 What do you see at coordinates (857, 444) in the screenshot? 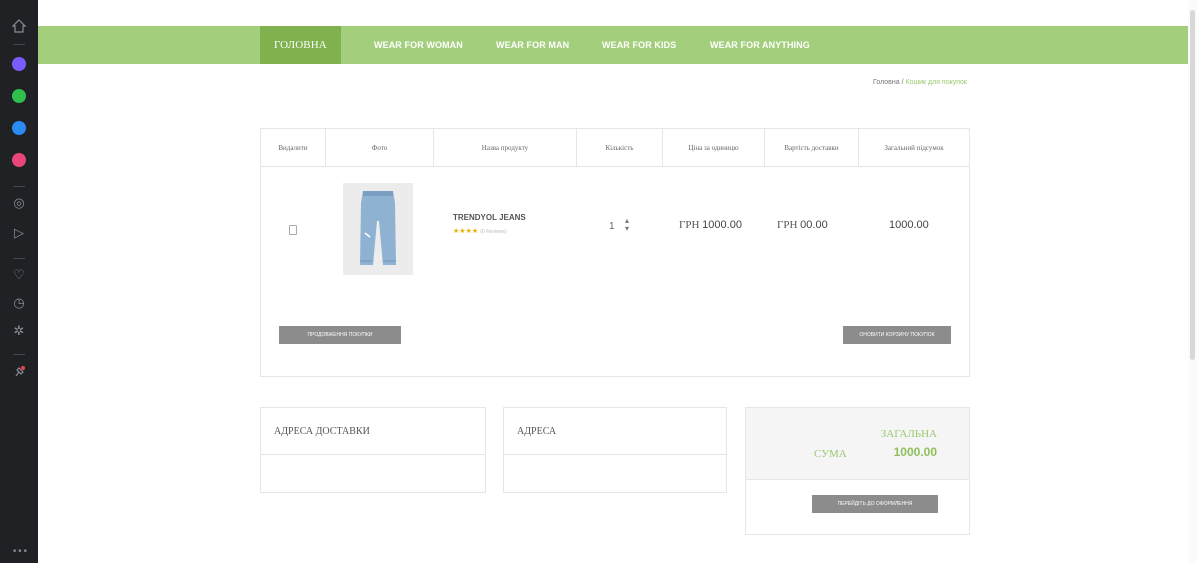
I see `cart-total-header: ЗАГАЛЬНА СУМА 1000.00` at bounding box center [857, 444].